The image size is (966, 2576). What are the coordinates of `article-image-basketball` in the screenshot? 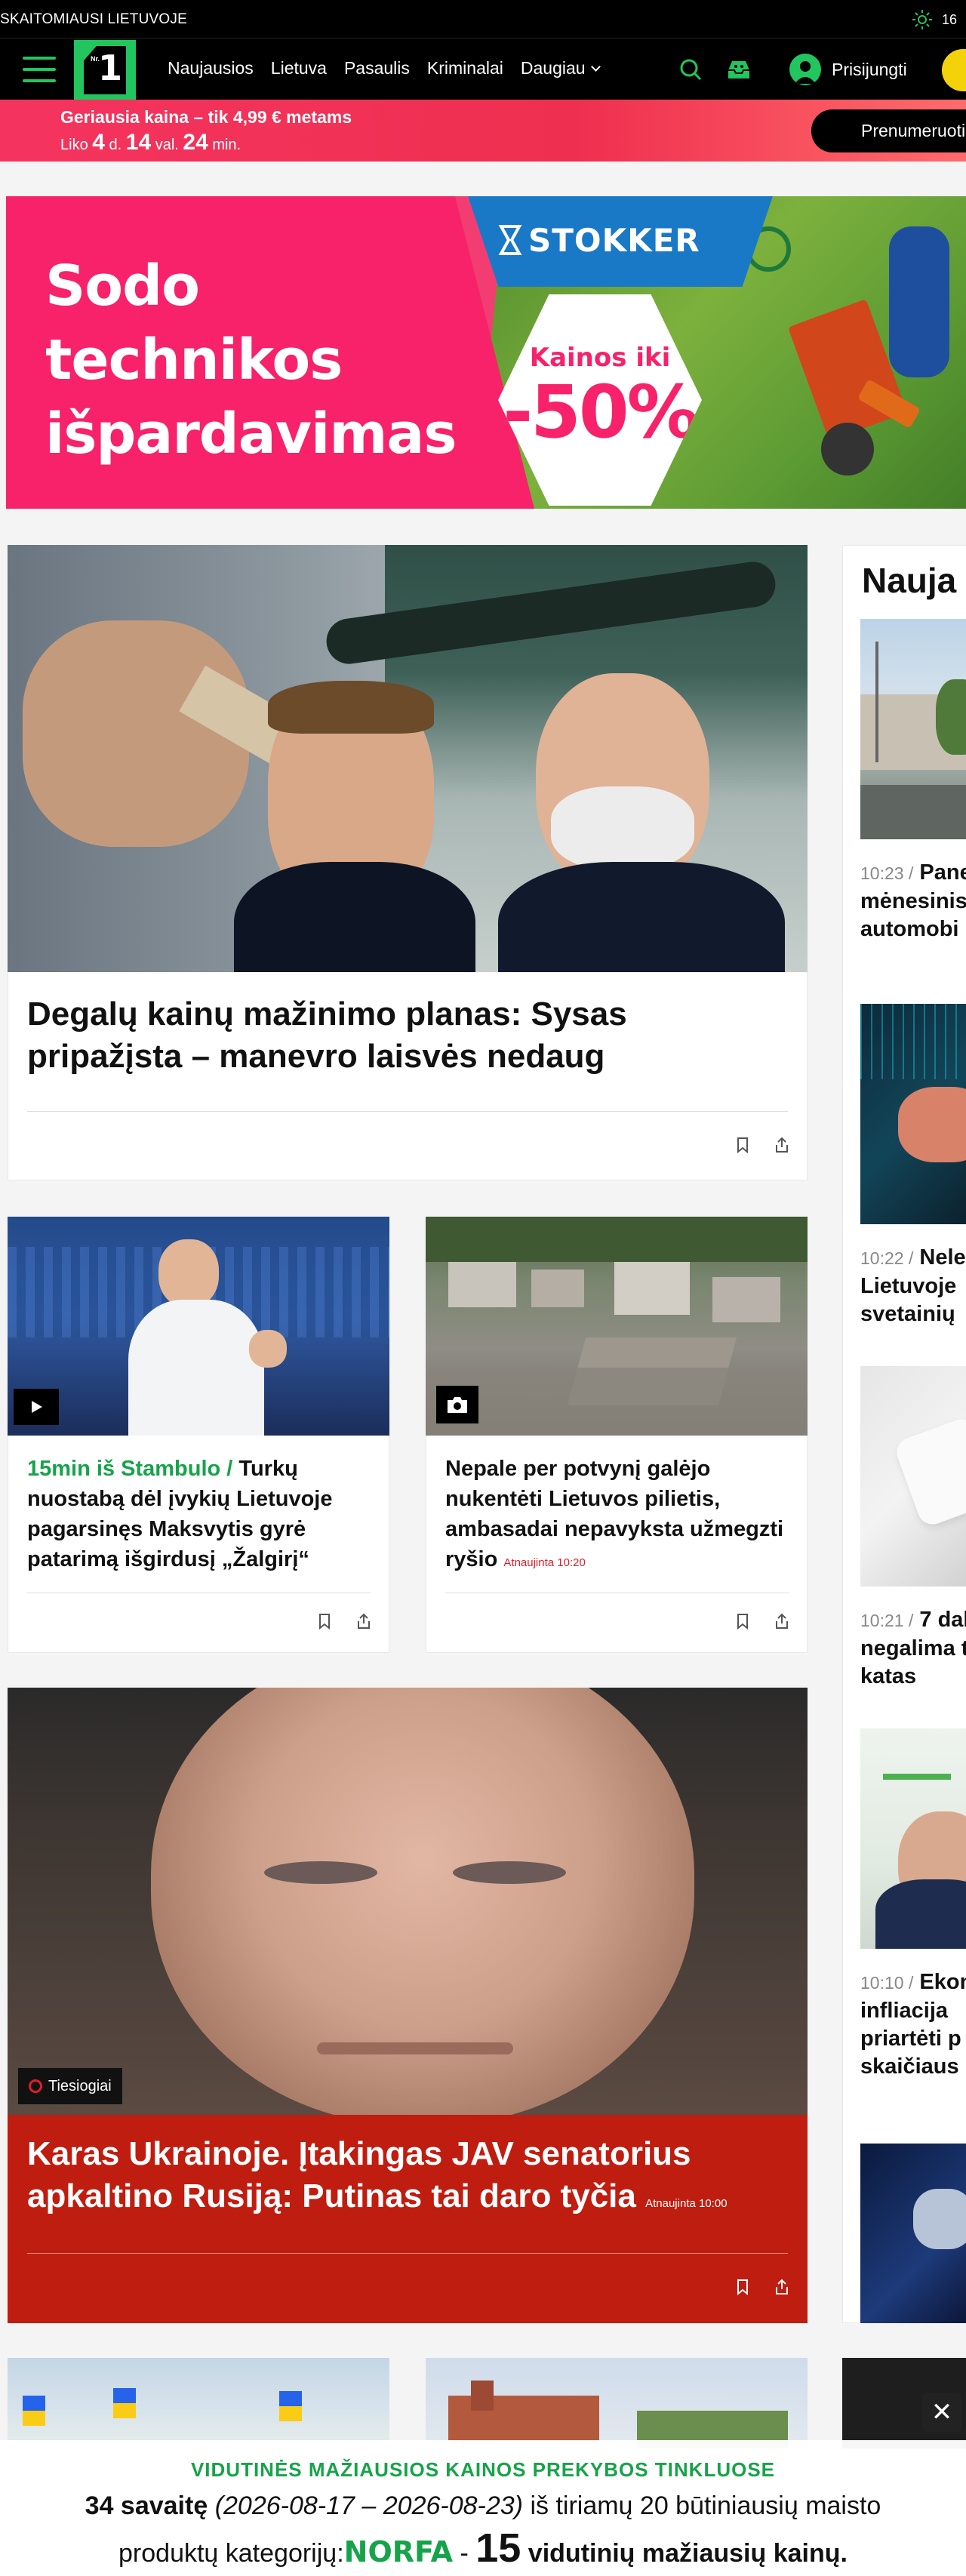 It's located at (198, 1326).